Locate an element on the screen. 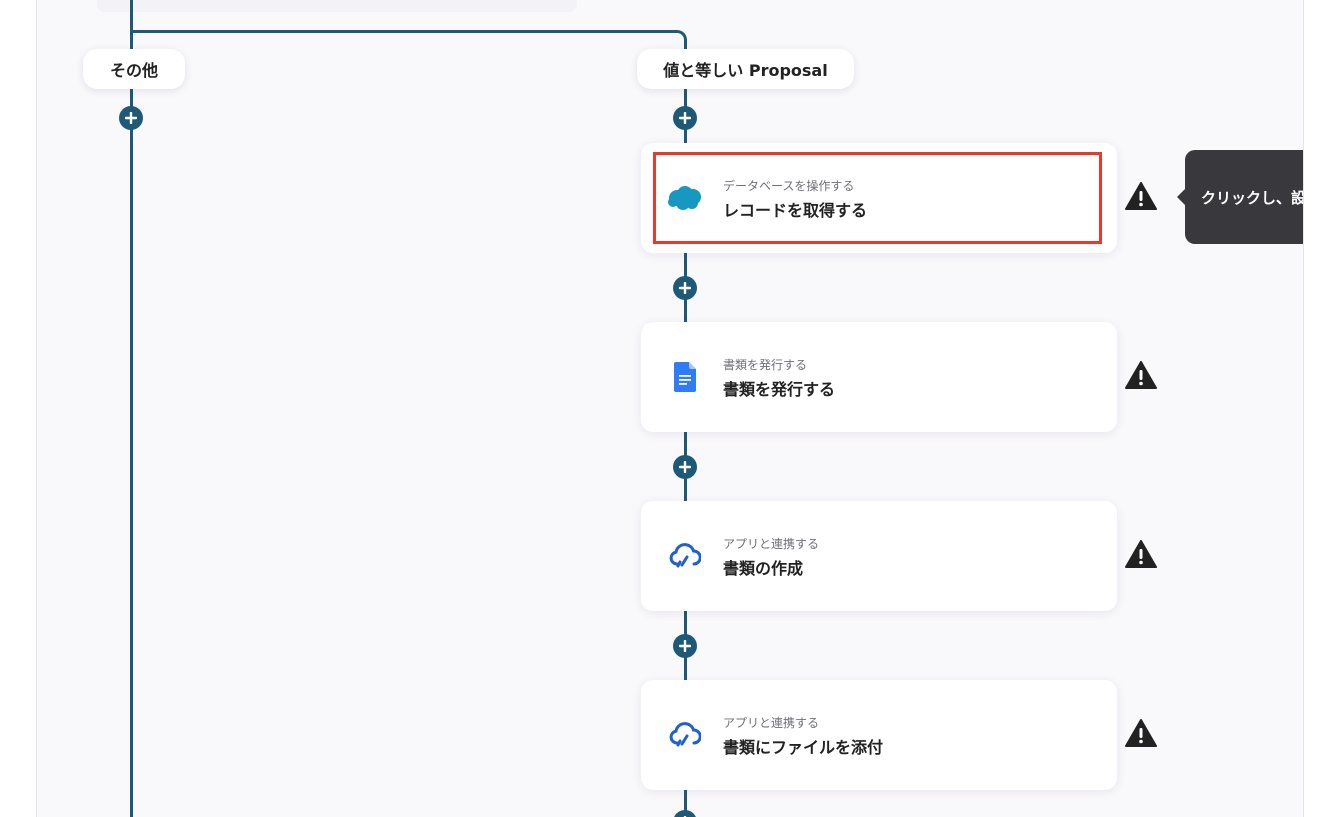 The width and height of the screenshot is (1341, 817). branch-label-other-text: その他 is located at coordinates (133, 70).